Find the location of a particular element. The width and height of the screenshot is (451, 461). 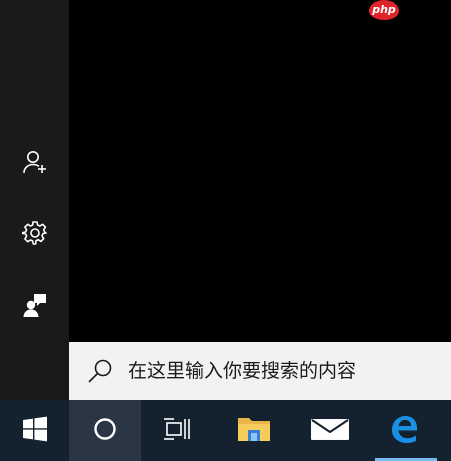

search-icon is located at coordinates (100, 371).